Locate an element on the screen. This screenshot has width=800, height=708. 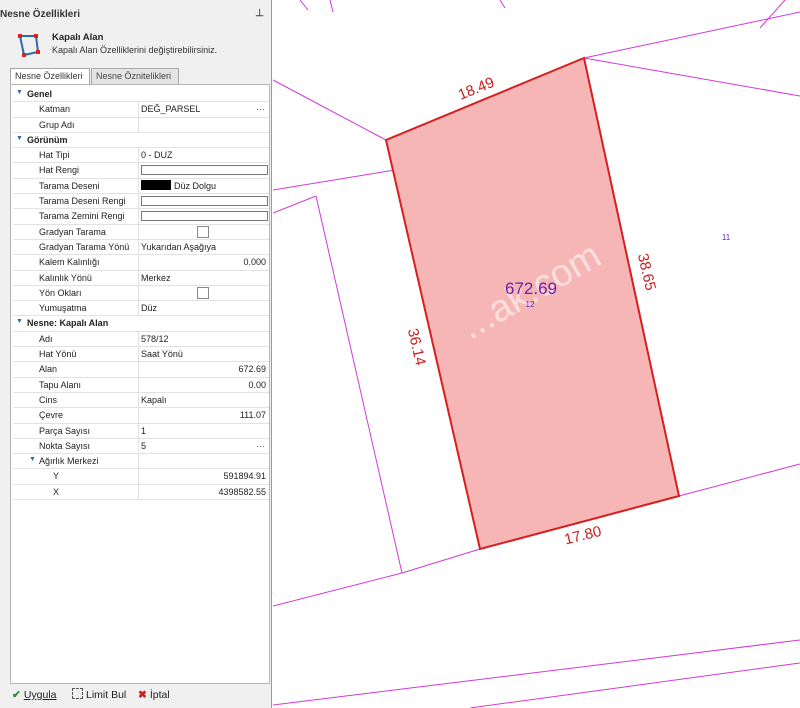
property-row-gradient-hatch: Gradyan Tarama is located at coordinates (141, 232).